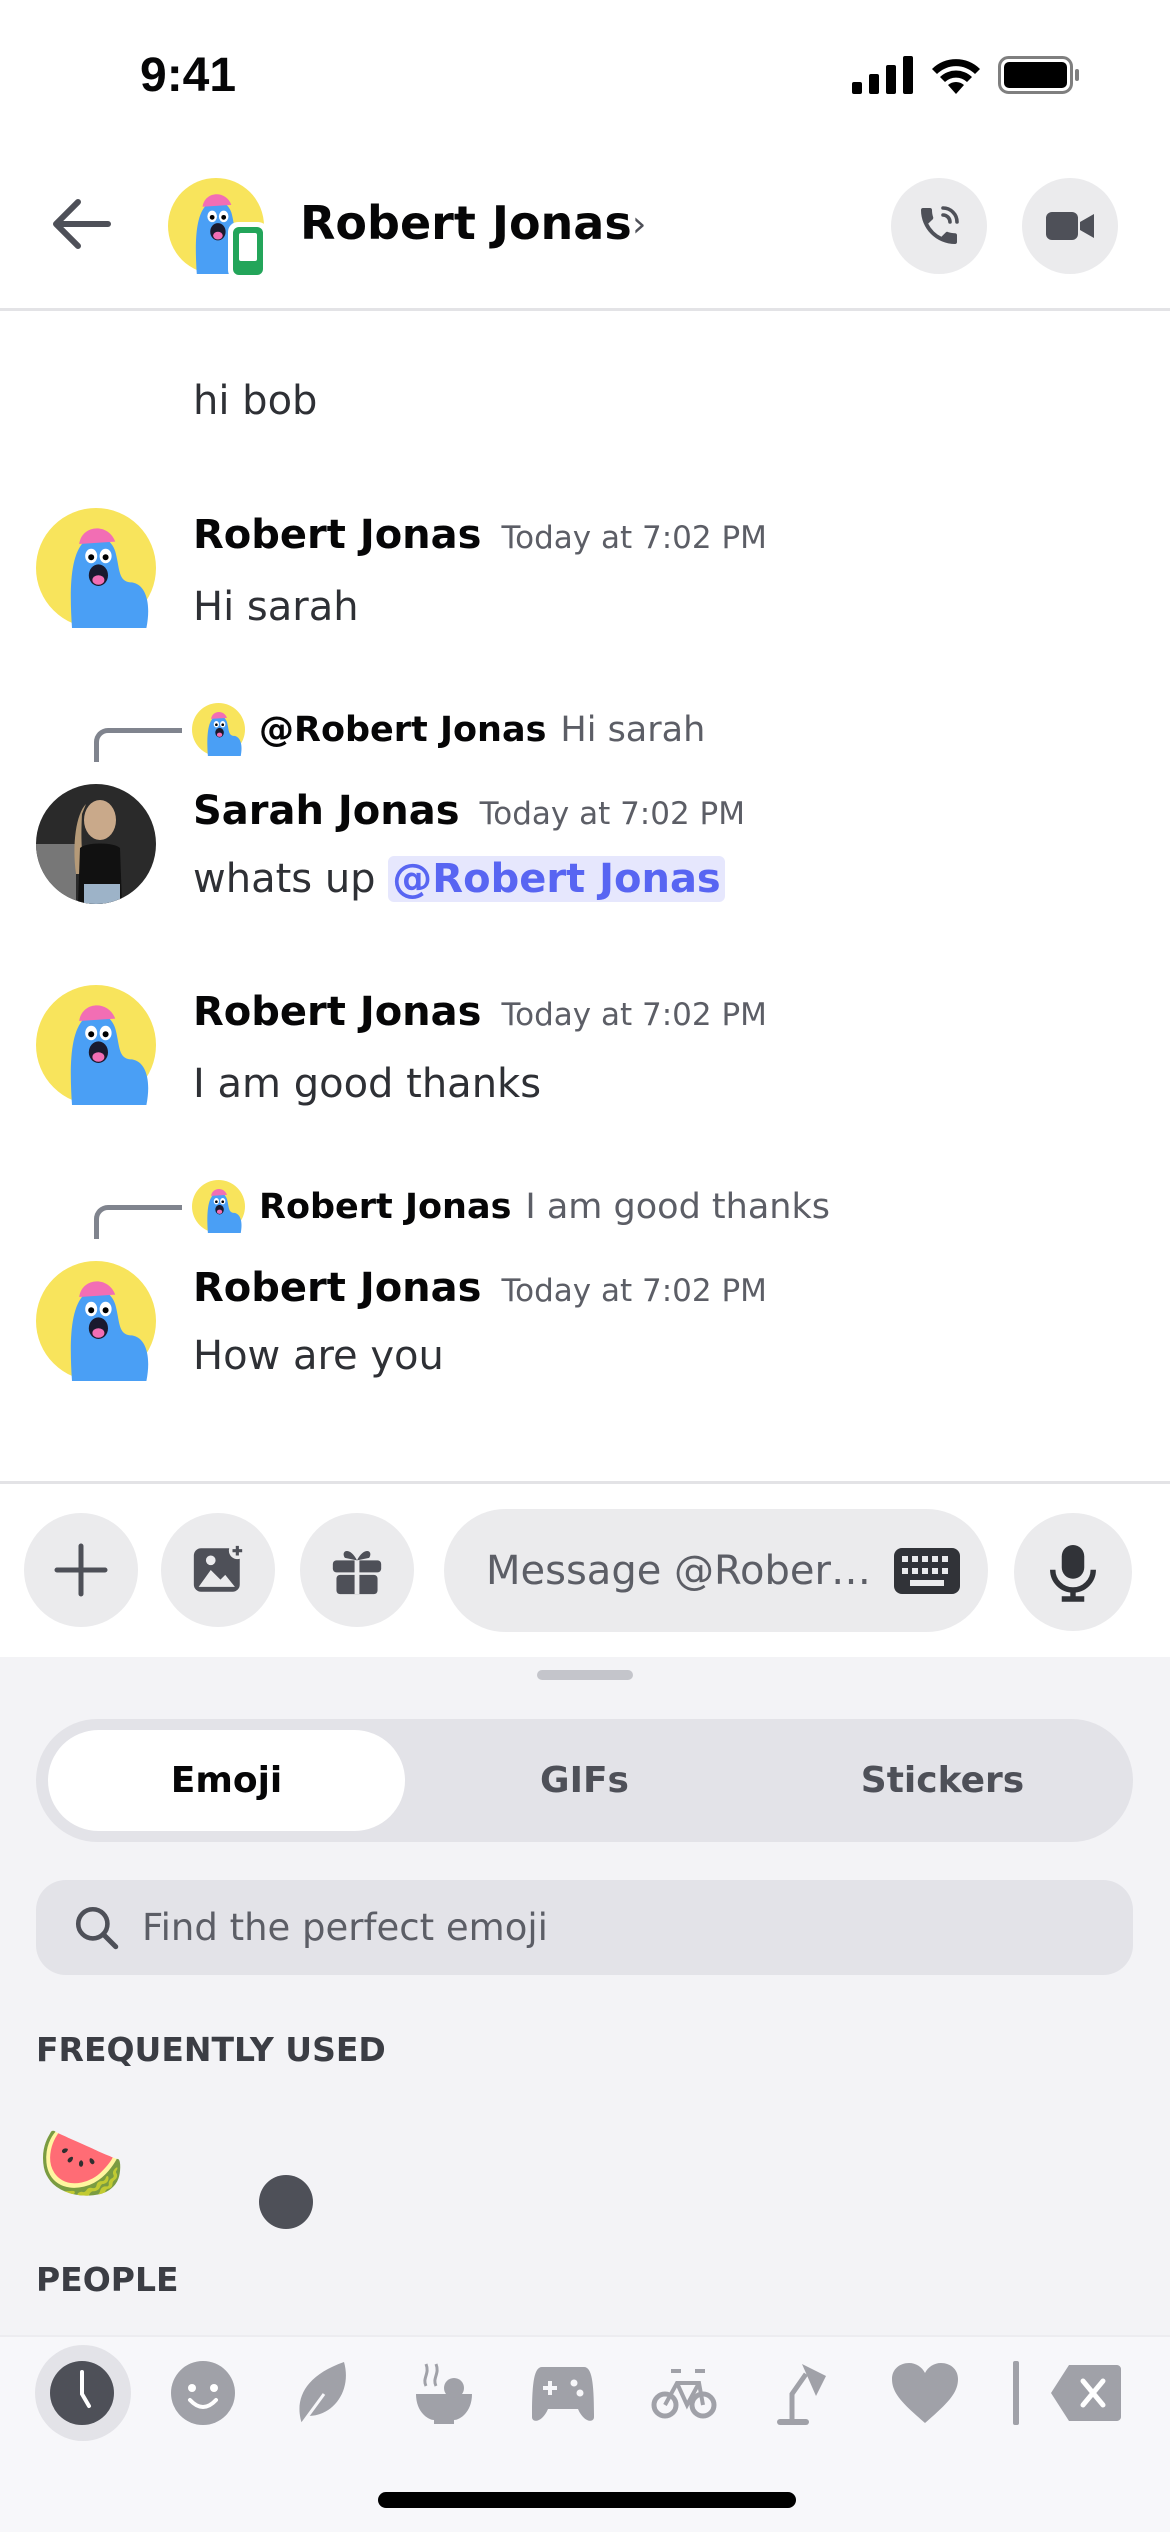  Describe the element at coordinates (203, 2393) in the screenshot. I see `smiley-icon` at that location.